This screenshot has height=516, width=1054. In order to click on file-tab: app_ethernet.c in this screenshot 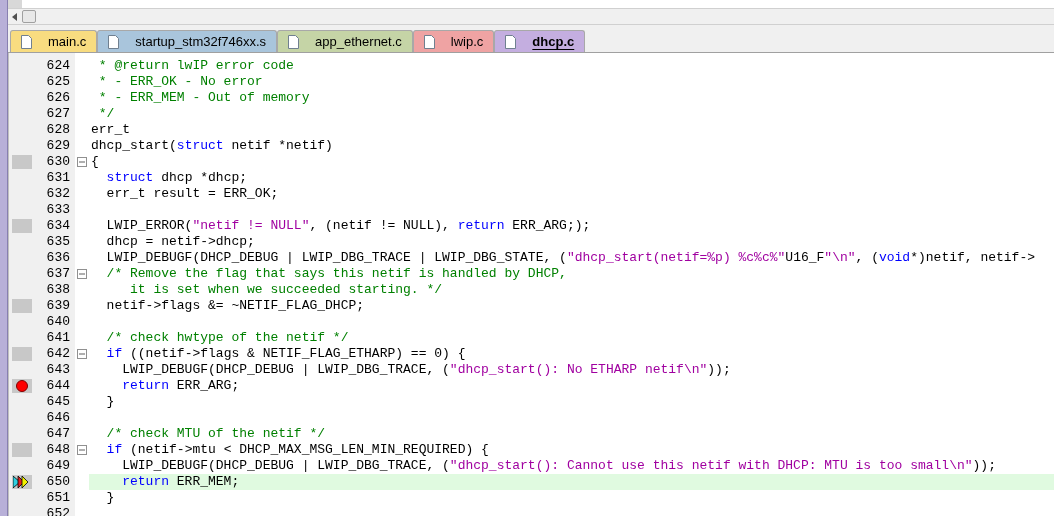, I will do `click(345, 41)`.